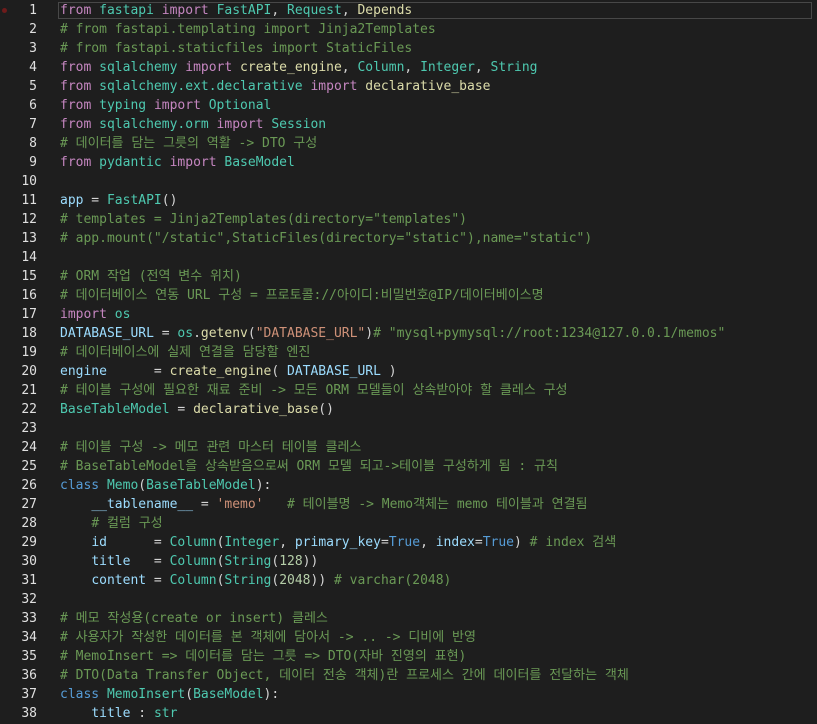 The width and height of the screenshot is (817, 724). I want to click on code-line: 9 from pydantic import BaseModel, so click(408, 162).